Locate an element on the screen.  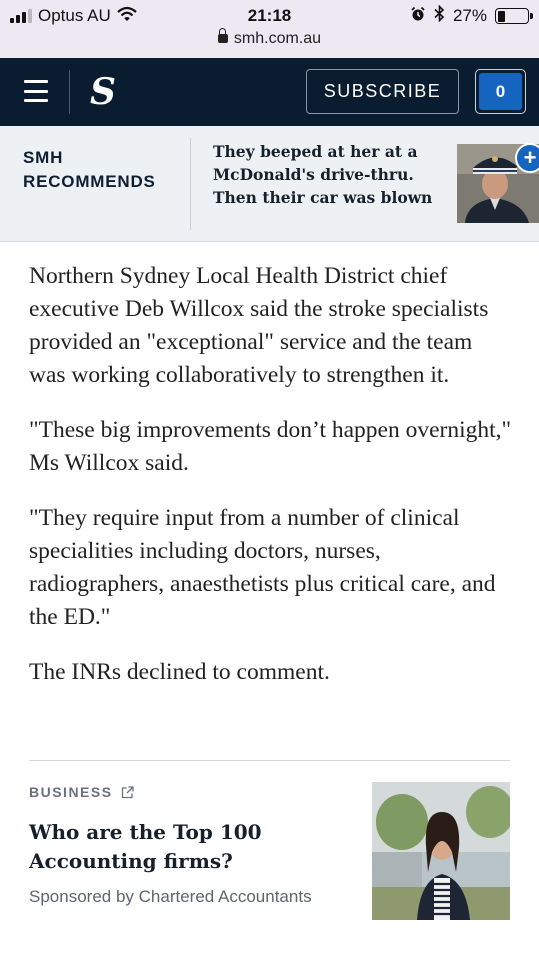
wifi-icon is located at coordinates (127, 16).